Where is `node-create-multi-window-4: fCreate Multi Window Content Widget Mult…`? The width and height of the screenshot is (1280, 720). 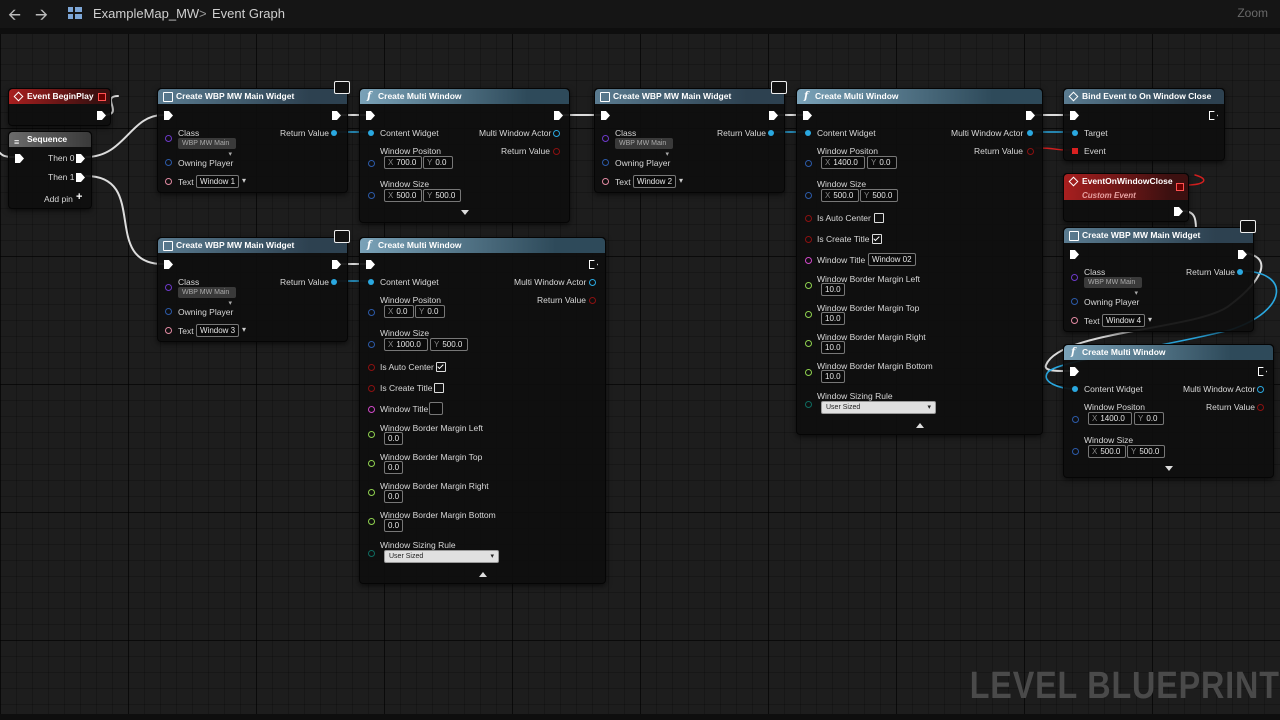 node-create-multi-window-4: fCreate Multi Window Content Widget Mult… is located at coordinates (1168, 411).